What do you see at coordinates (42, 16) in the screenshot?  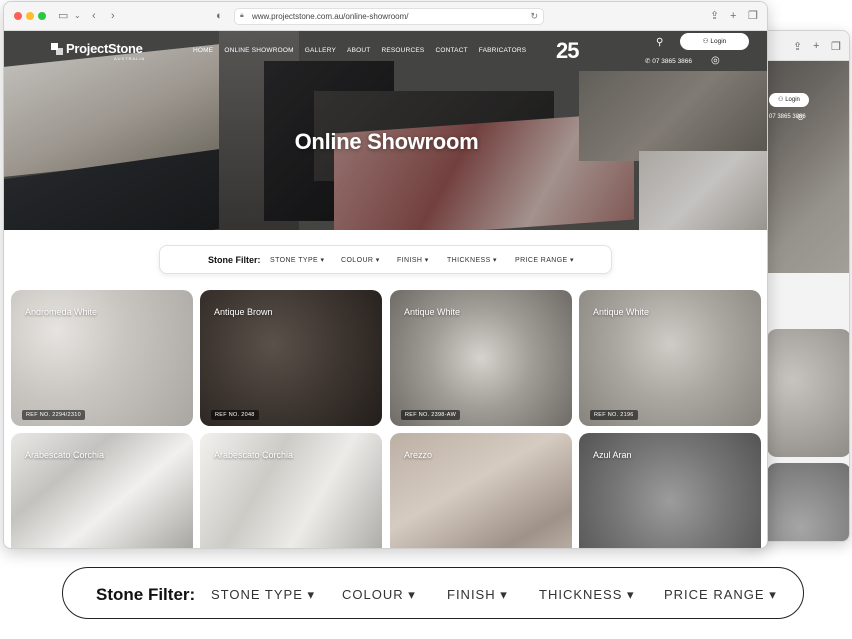 I see `maximize-window-button` at bounding box center [42, 16].